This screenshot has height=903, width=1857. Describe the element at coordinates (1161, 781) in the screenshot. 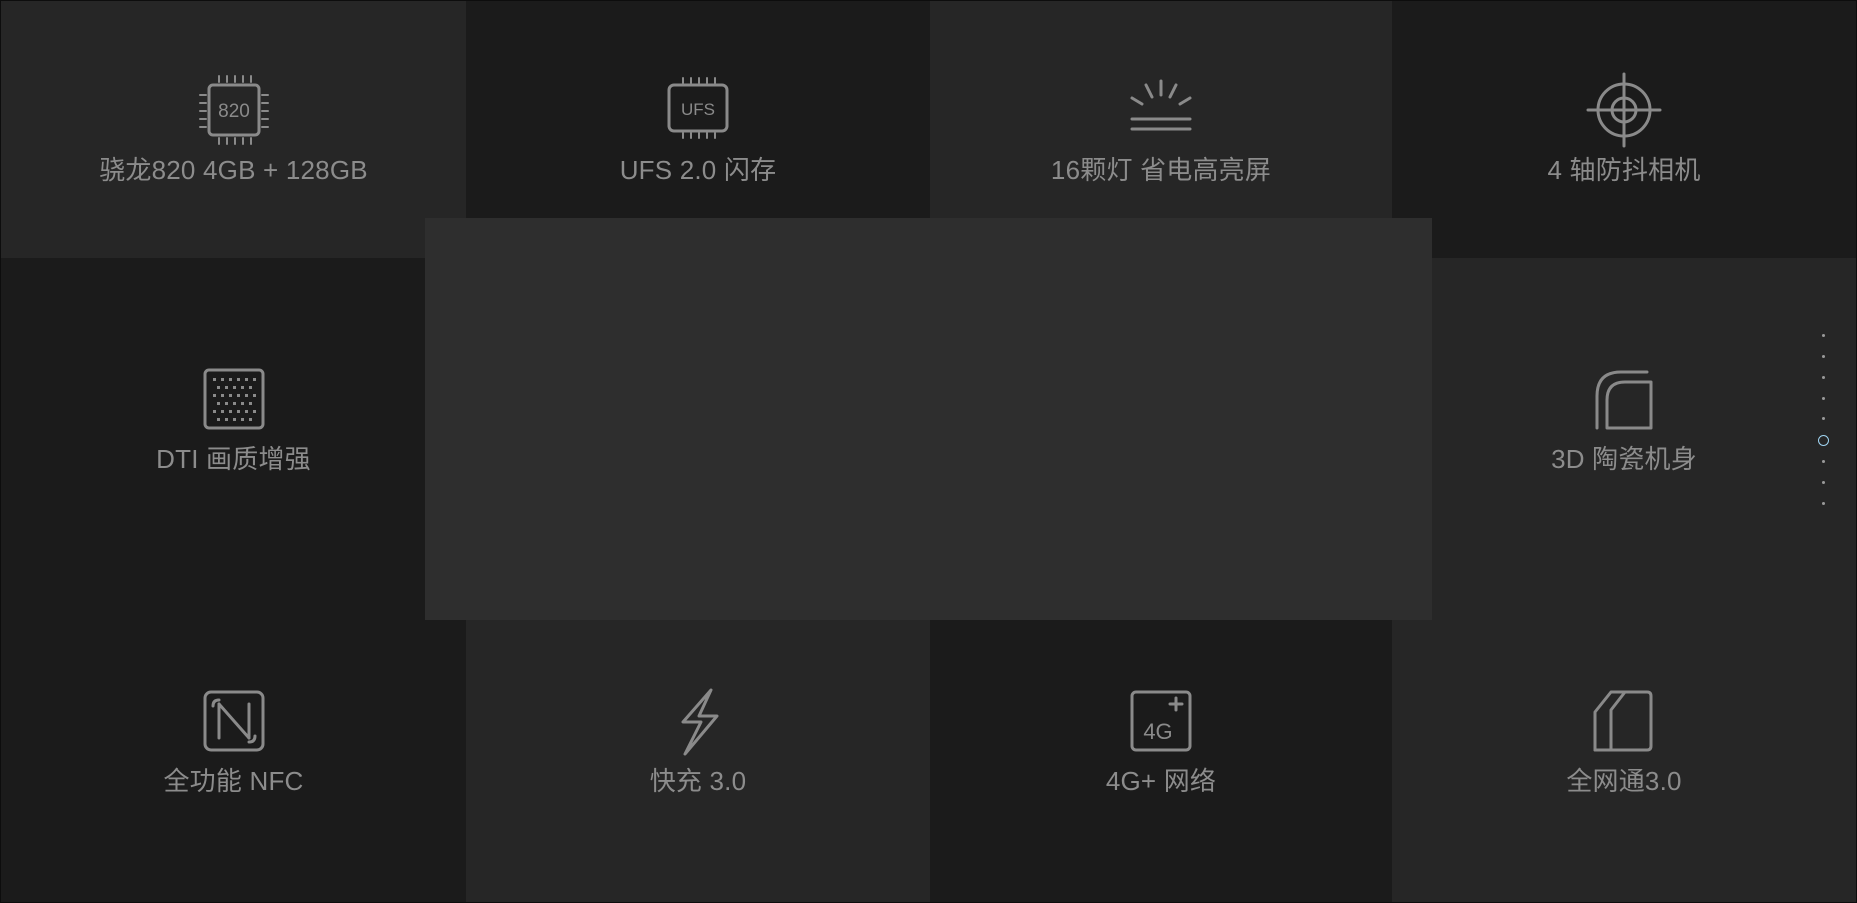

I see `feature-label: 4G+ 网络` at that location.